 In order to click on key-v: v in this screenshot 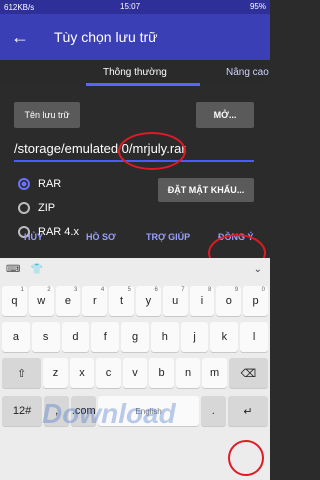, I will do `click(135, 373)`.